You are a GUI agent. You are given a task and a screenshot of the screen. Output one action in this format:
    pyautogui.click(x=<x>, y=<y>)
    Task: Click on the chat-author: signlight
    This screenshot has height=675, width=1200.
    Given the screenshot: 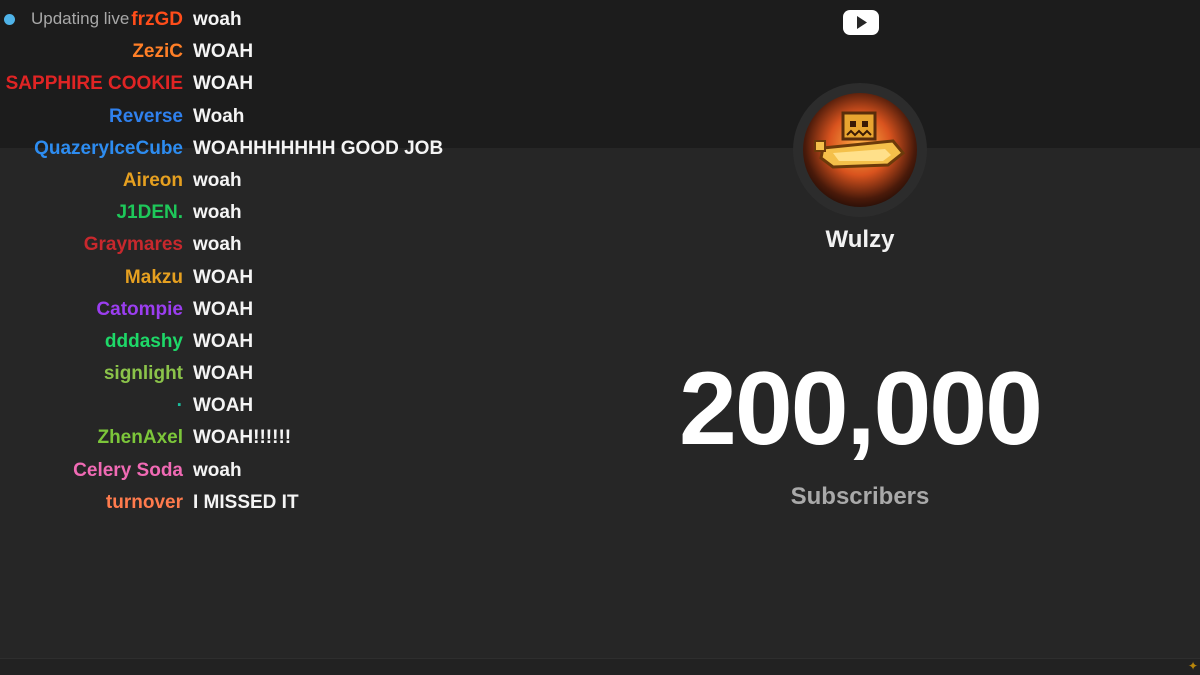 What is the action you would take?
    pyautogui.click(x=143, y=374)
    